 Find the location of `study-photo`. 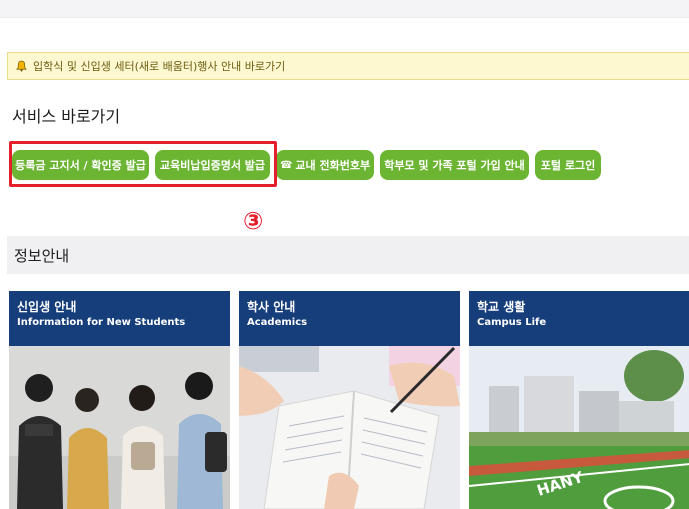

study-photo is located at coordinates (349, 427).